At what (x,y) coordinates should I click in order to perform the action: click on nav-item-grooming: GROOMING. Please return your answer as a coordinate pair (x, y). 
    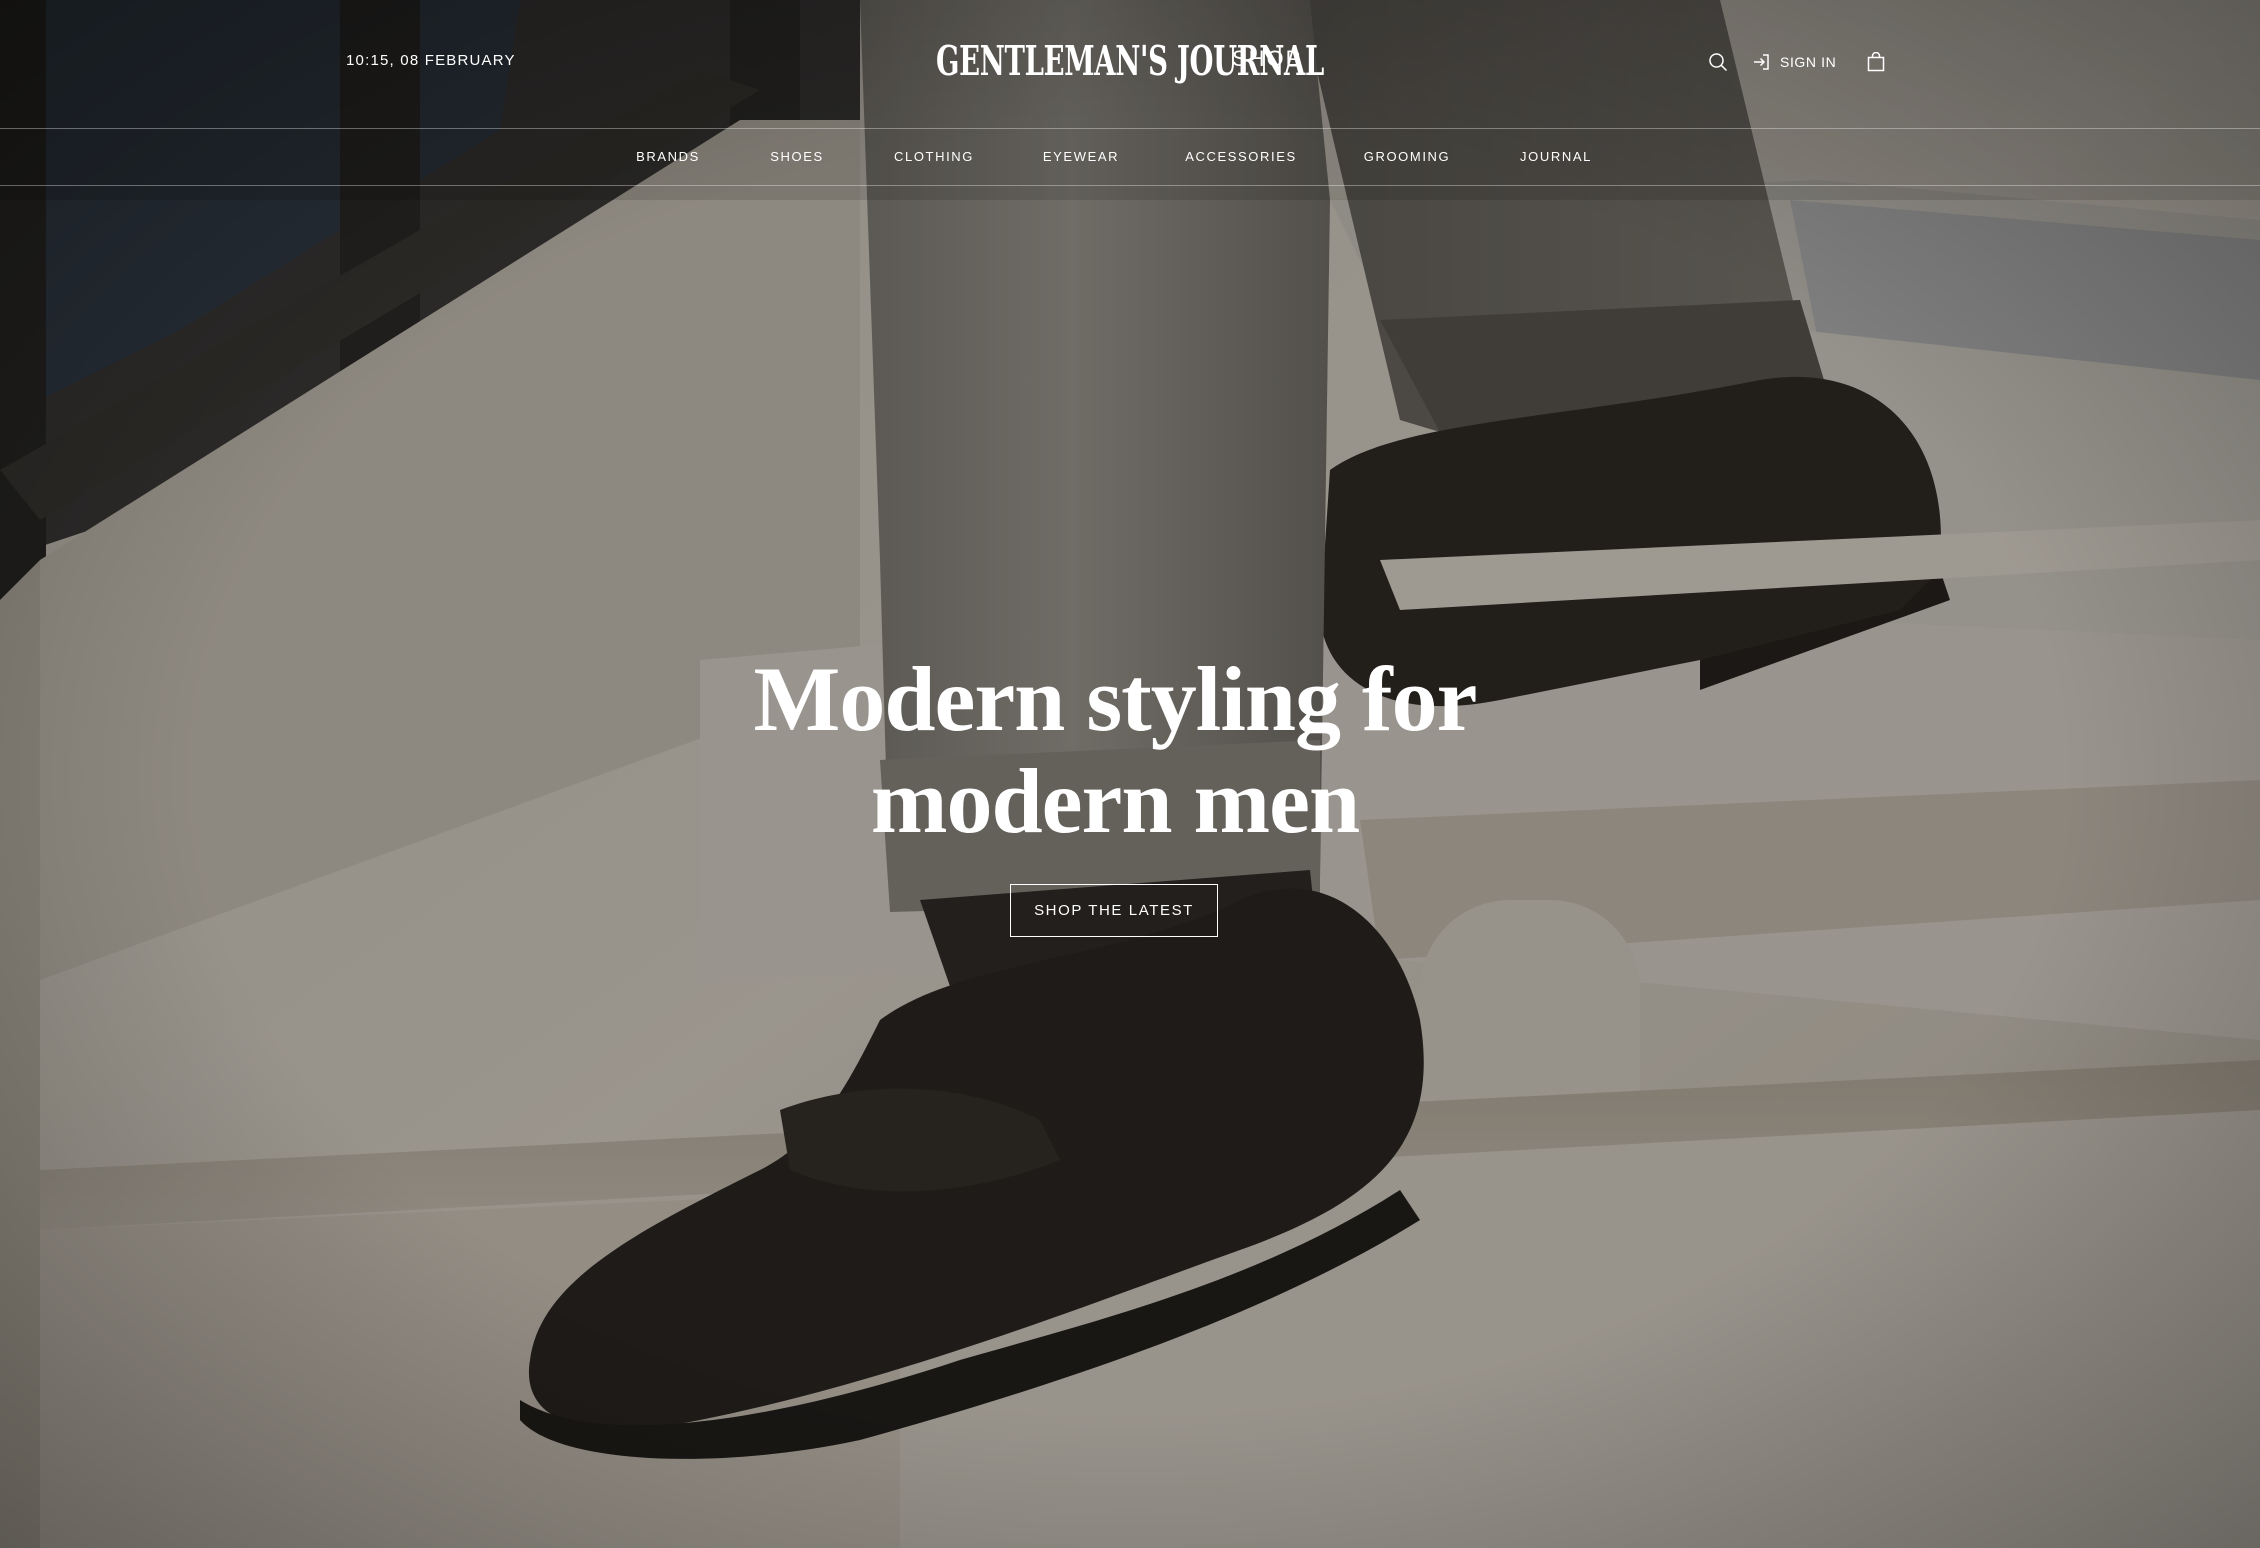
    Looking at the image, I should click on (1407, 156).